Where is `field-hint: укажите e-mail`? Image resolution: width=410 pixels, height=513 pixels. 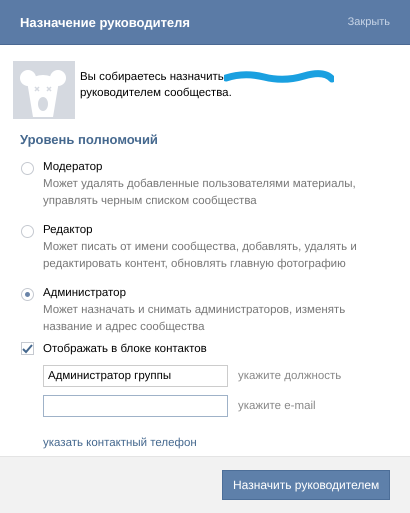 field-hint: укажите e-mail is located at coordinates (277, 406).